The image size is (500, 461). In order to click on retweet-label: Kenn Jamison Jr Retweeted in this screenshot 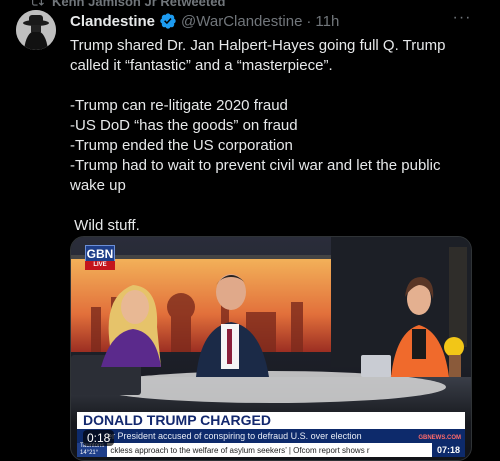, I will do `click(139, 4)`.